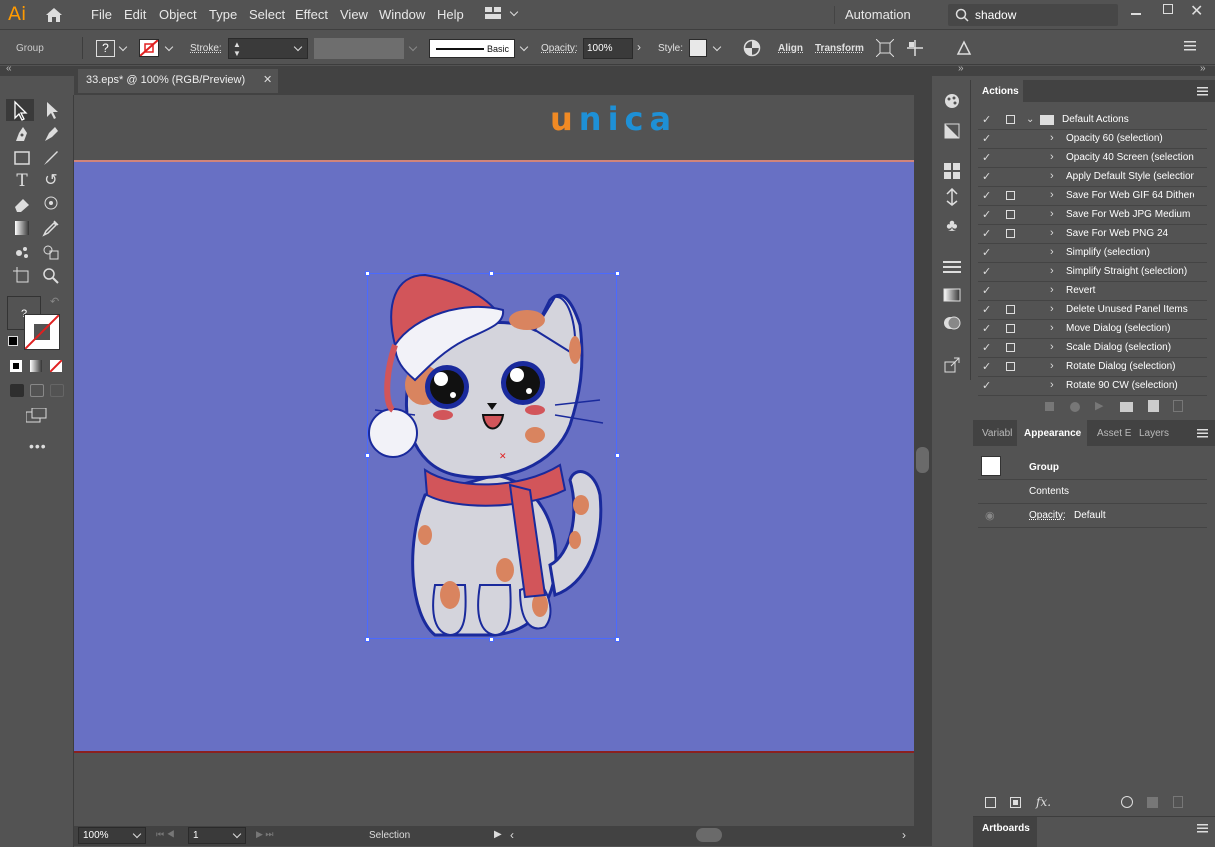  What do you see at coordinates (1092, 139) in the screenshot?
I see `action-row: ✓ › Opacity 60 (selection)` at bounding box center [1092, 139].